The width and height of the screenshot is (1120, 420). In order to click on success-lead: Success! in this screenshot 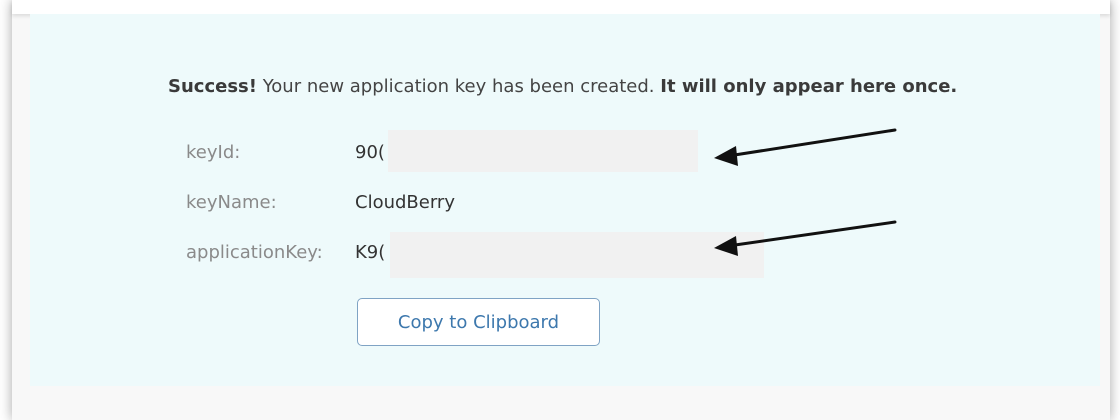, I will do `click(212, 86)`.